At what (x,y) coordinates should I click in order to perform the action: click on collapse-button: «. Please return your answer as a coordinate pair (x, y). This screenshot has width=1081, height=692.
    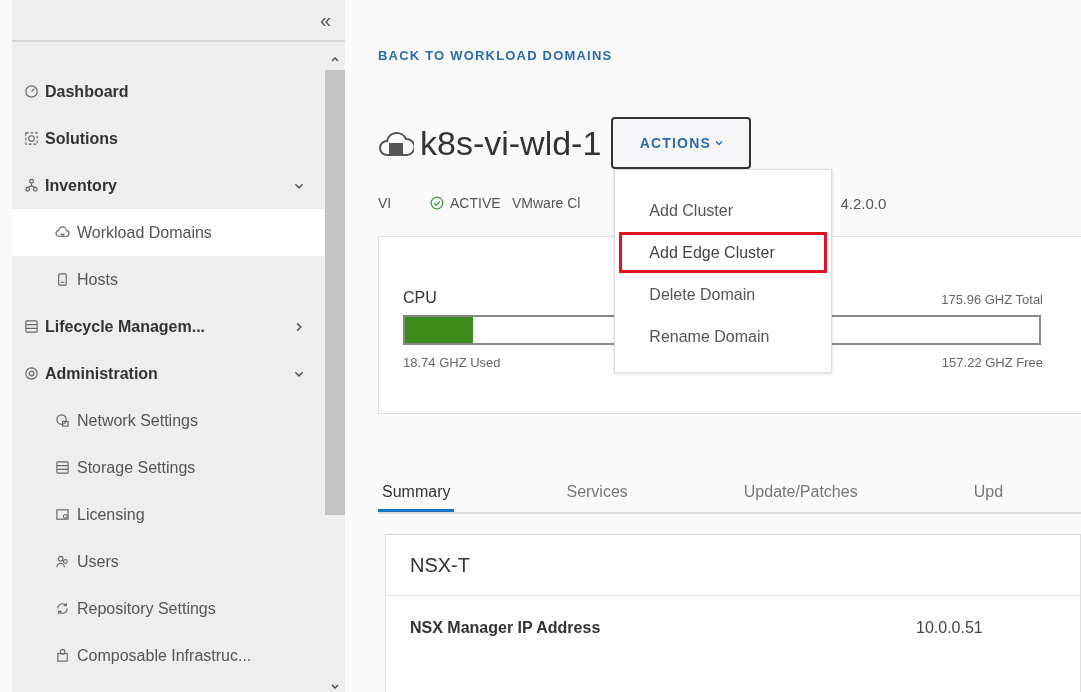
    Looking at the image, I should click on (332, 16).